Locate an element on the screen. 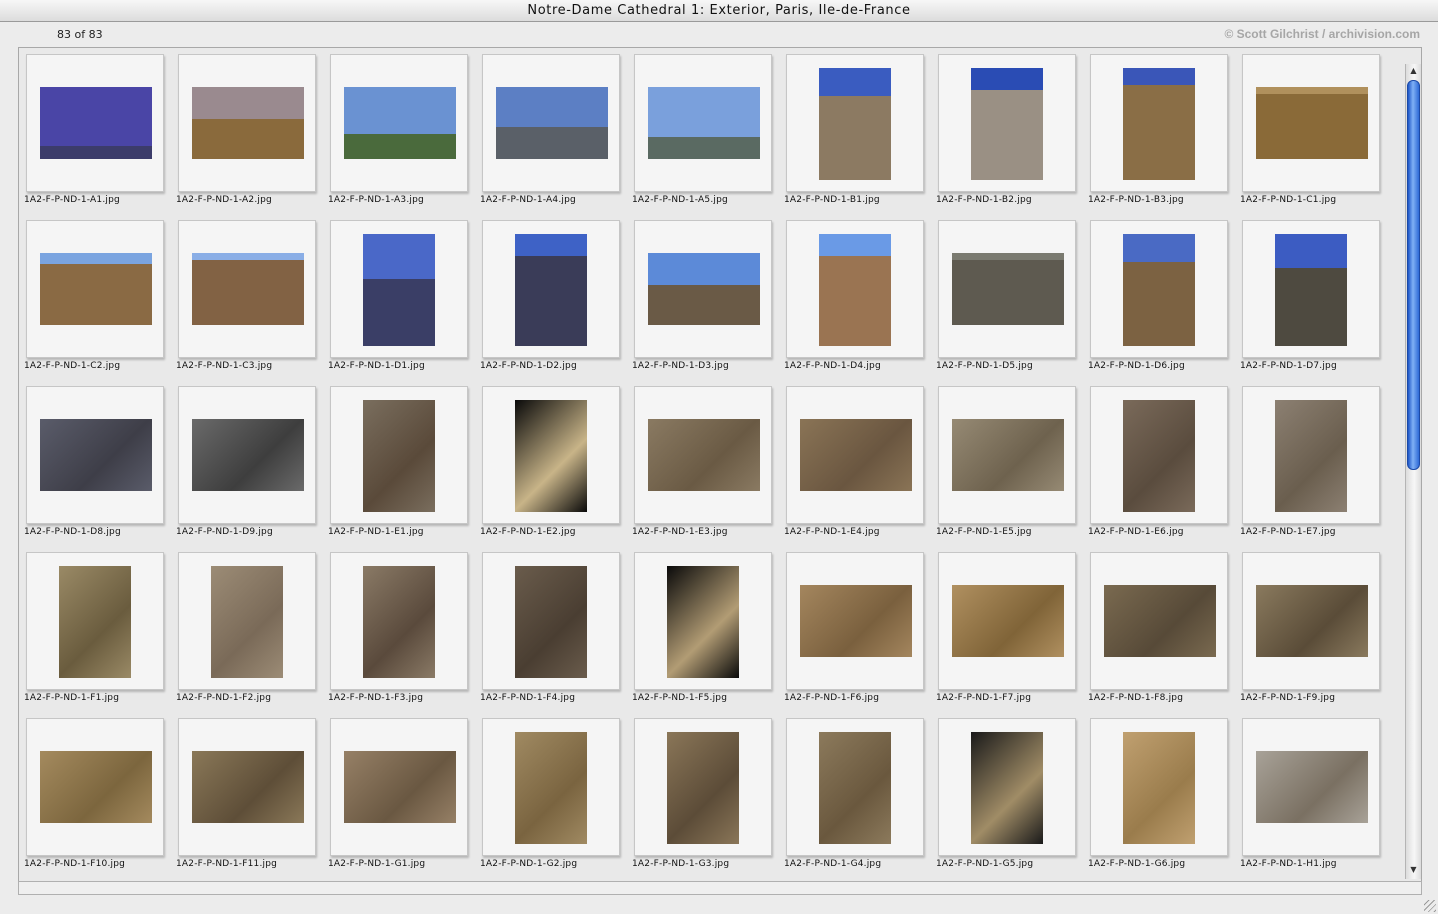 This screenshot has width=1438, height=914. thumbnail-cell: 1A2-F-P-ND-1-B1.jpg is located at coordinates (860, 137).